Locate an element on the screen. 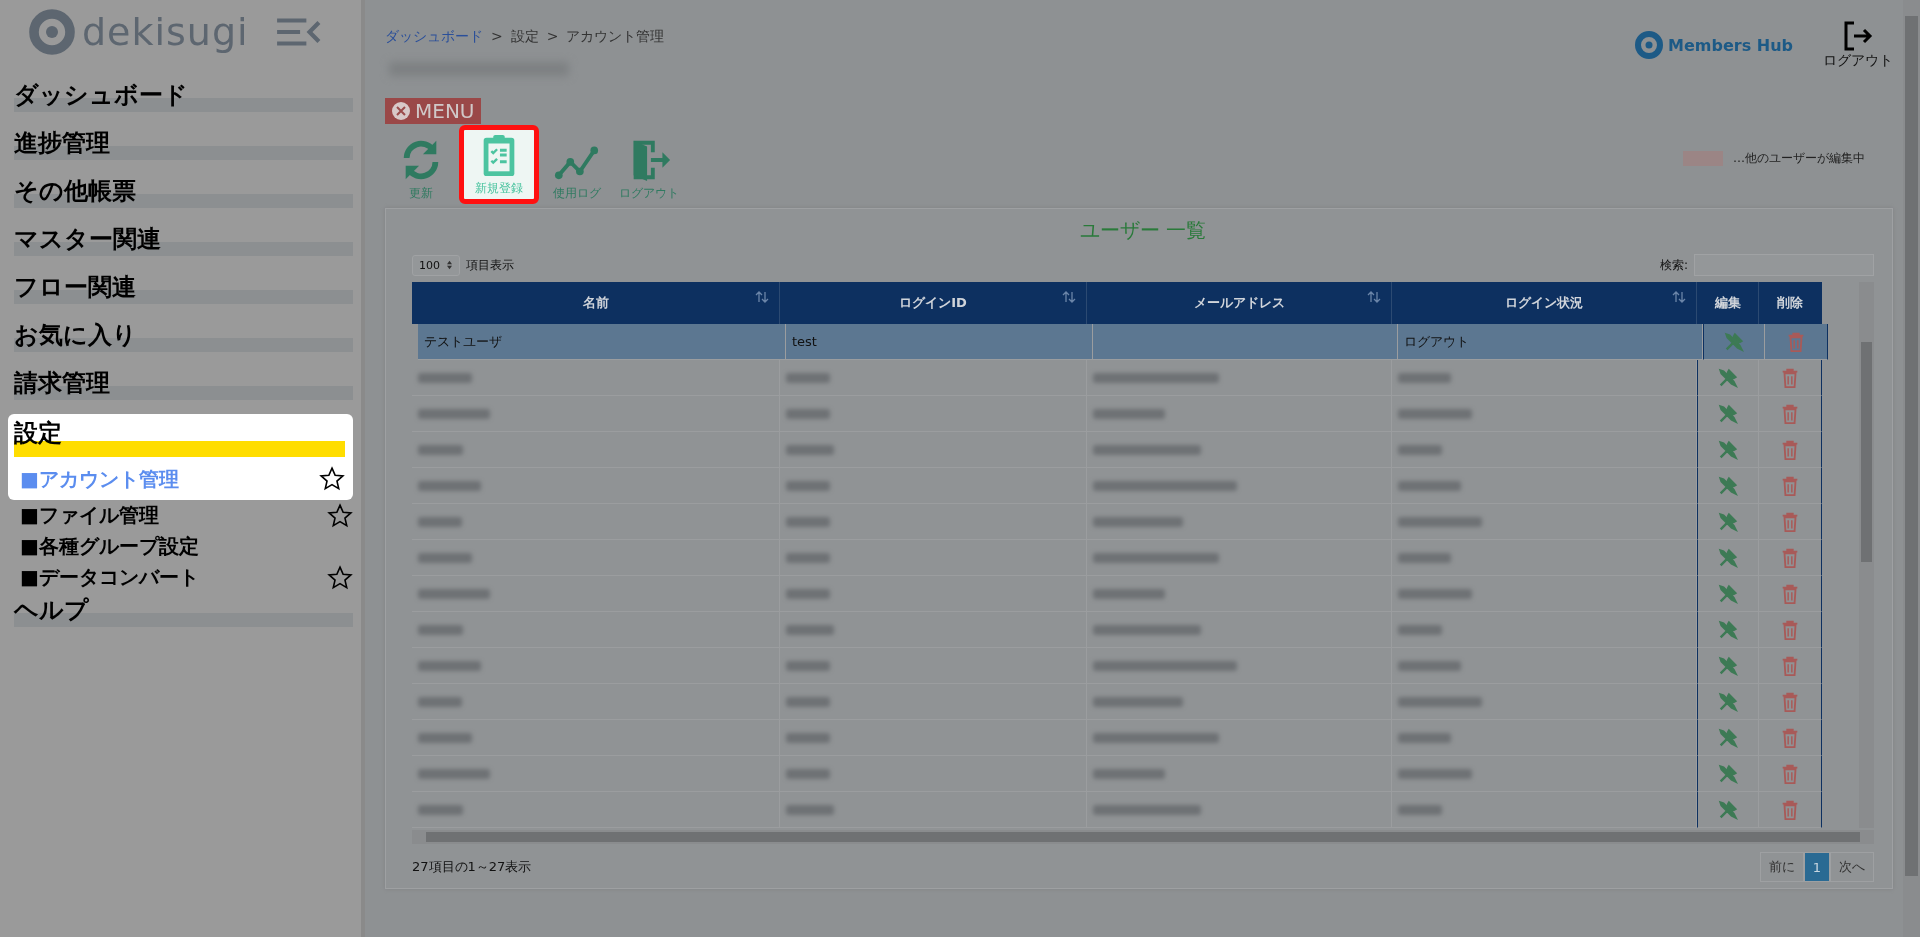 The height and width of the screenshot is (937, 1920). menu-label: MENU is located at coordinates (445, 111).